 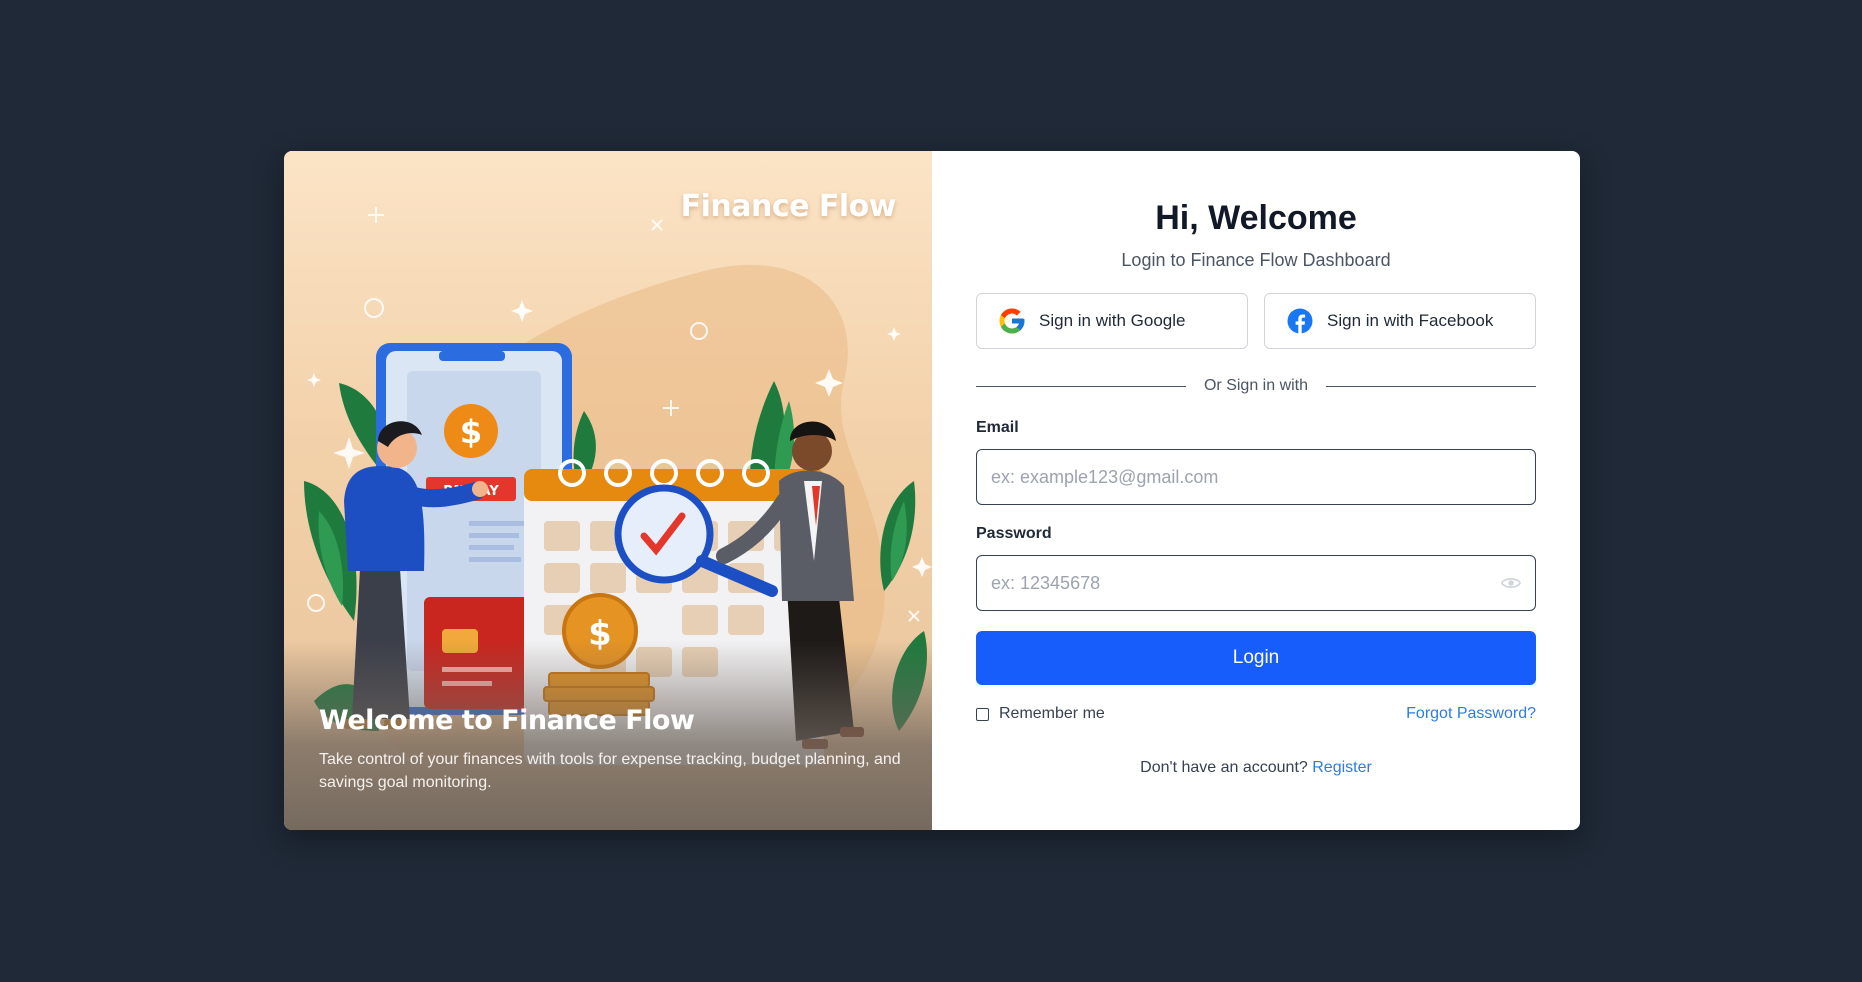 What do you see at coordinates (1471, 714) in the screenshot?
I see `forgot-password-link: Forgot Password?` at bounding box center [1471, 714].